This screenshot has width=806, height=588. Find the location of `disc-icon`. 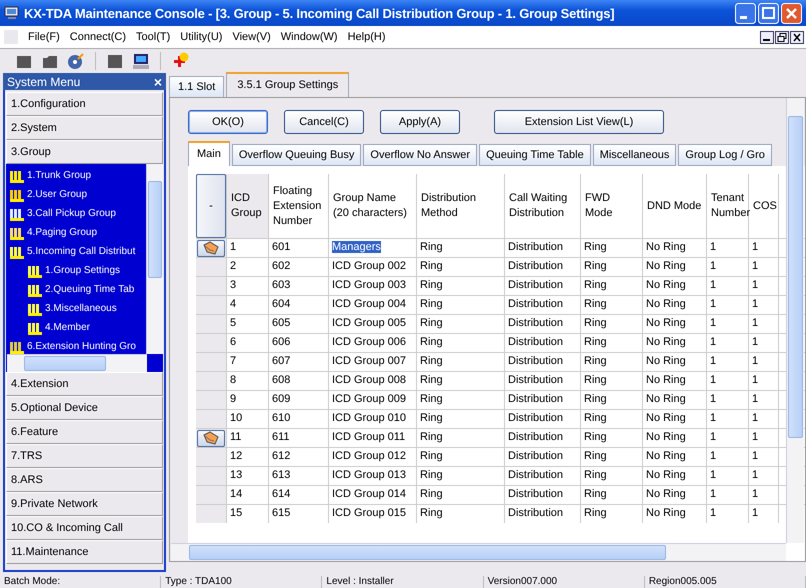

disc-icon is located at coordinates (76, 61).